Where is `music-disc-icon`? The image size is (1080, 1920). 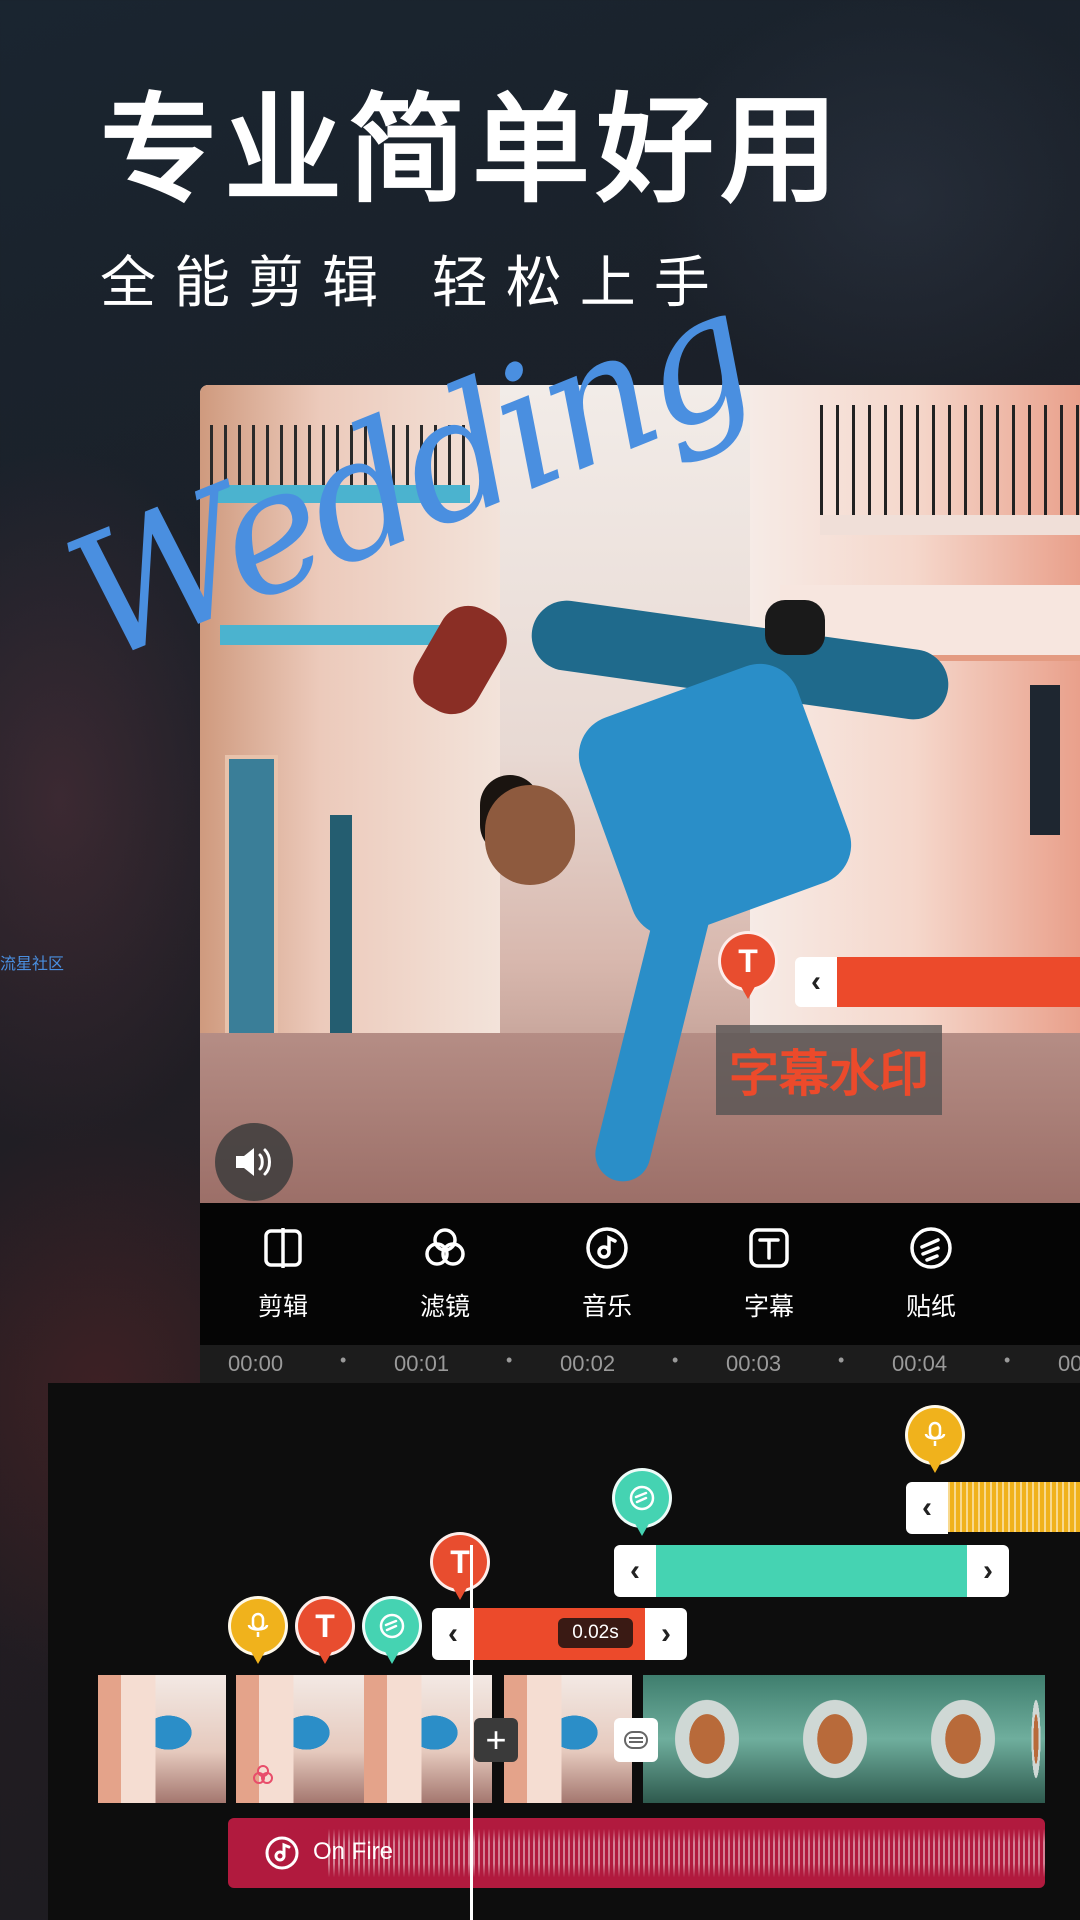
music-disc-icon is located at coordinates (282, 1855).